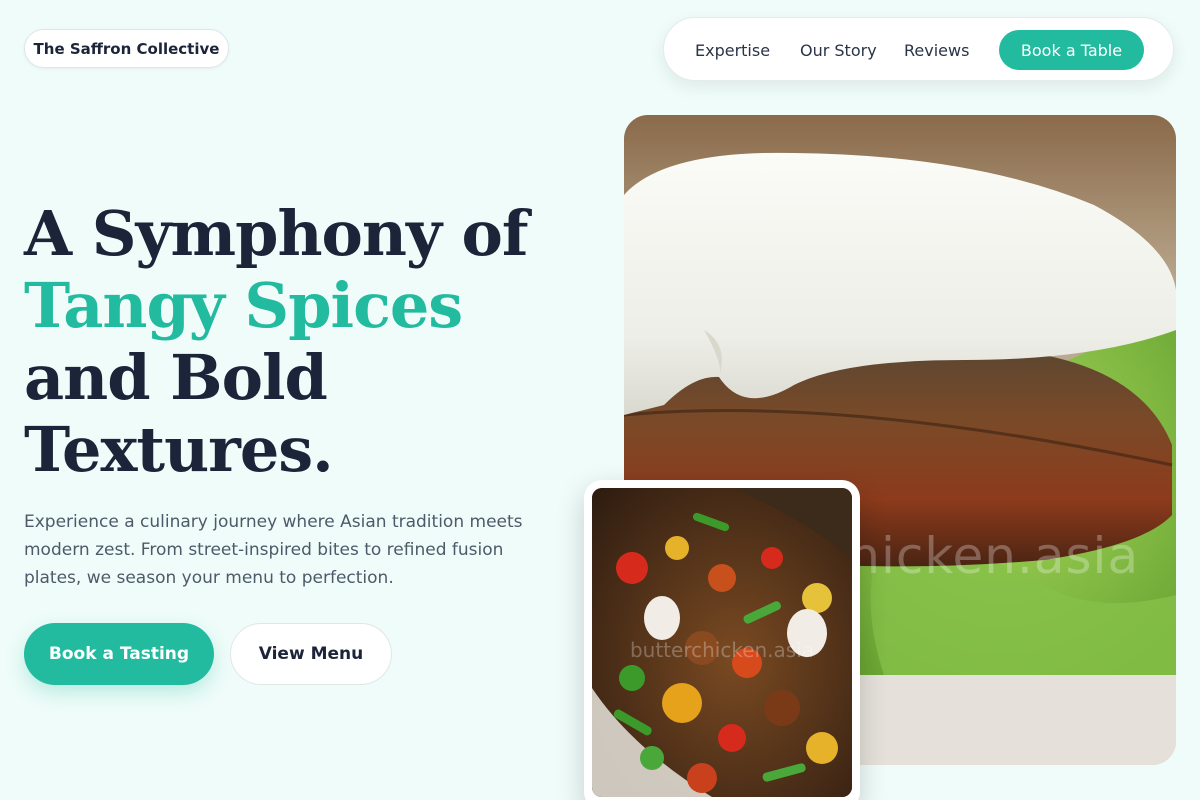  I want to click on top-nav: Expertise Our Story Reviews Book a Table, so click(918, 49).